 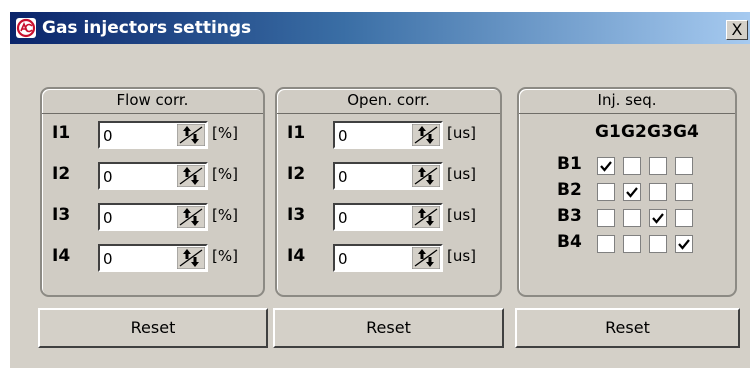 I want to click on checkbox-b3-g2, so click(x=632, y=218).